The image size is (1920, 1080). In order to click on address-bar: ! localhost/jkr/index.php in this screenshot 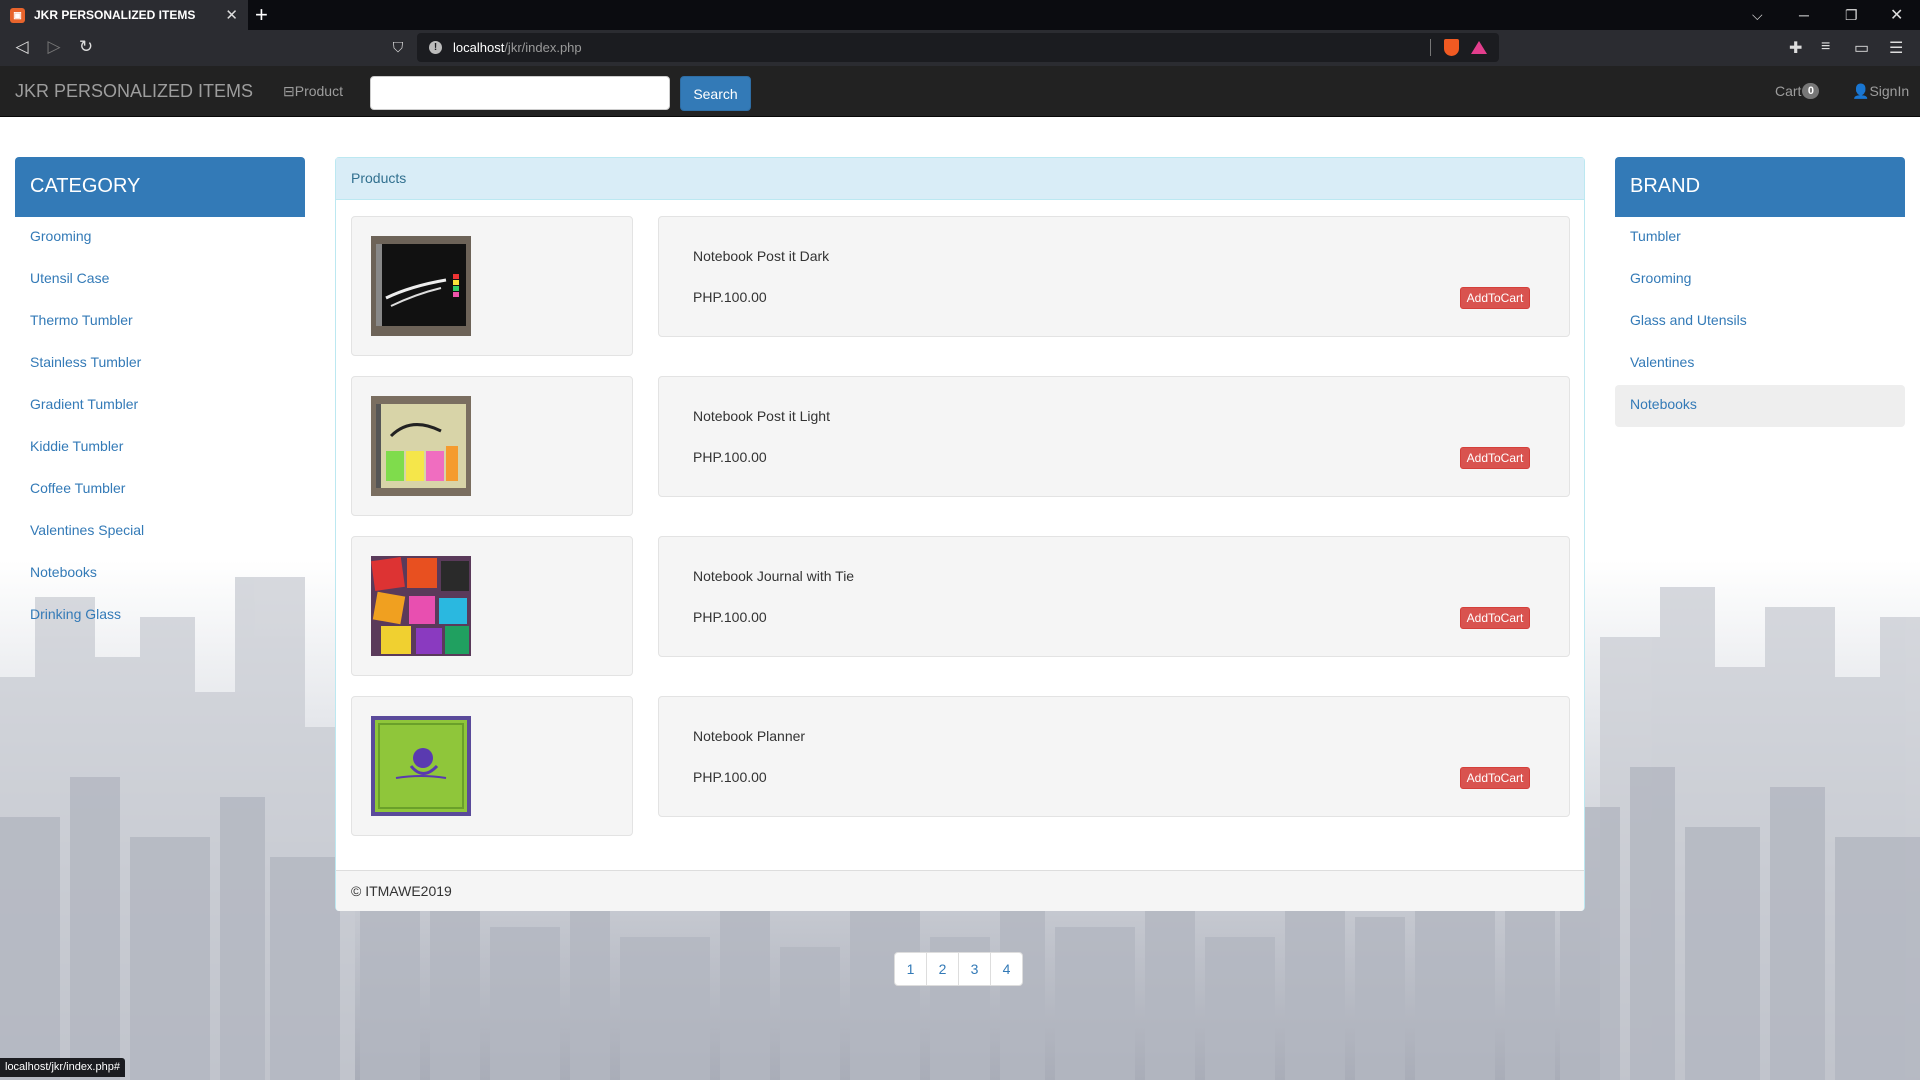, I will do `click(958, 47)`.